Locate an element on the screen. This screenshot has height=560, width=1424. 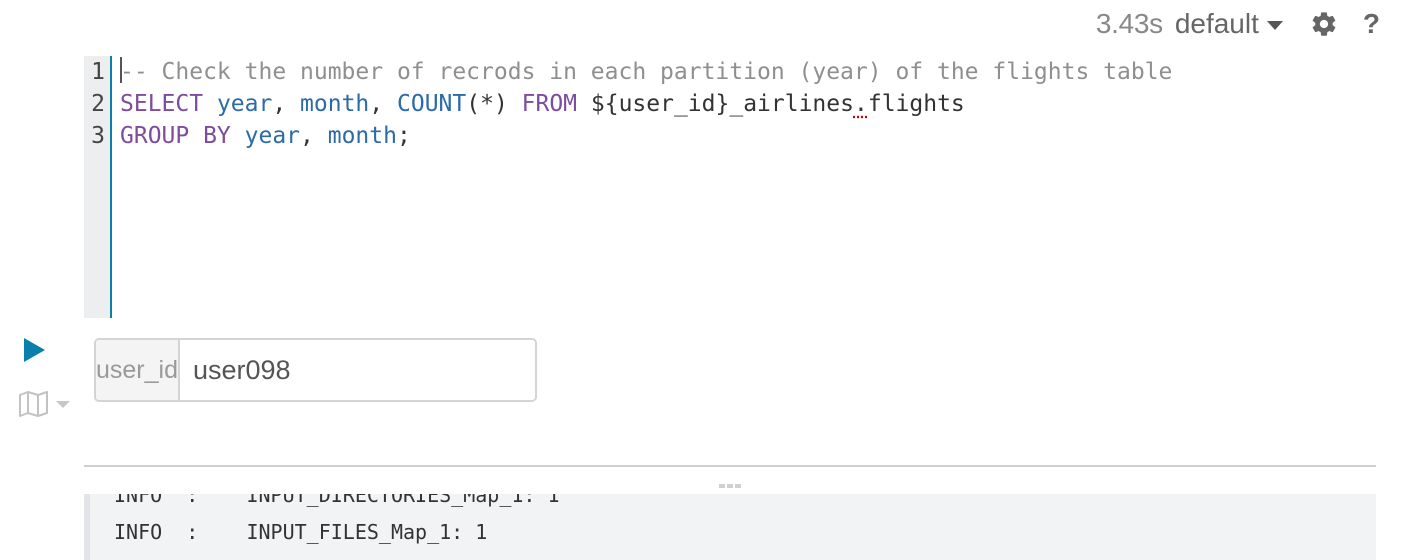
execution-time: 3.43s is located at coordinates (1129, 23).